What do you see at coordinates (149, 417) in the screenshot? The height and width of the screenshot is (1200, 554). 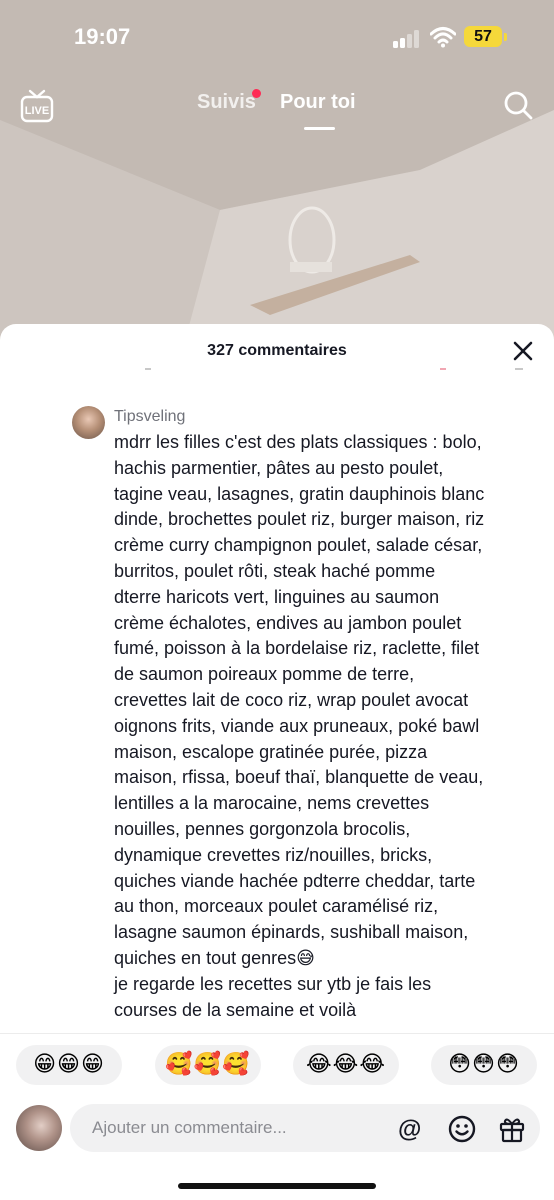 I see `commenter-username: Tipsveling` at bounding box center [149, 417].